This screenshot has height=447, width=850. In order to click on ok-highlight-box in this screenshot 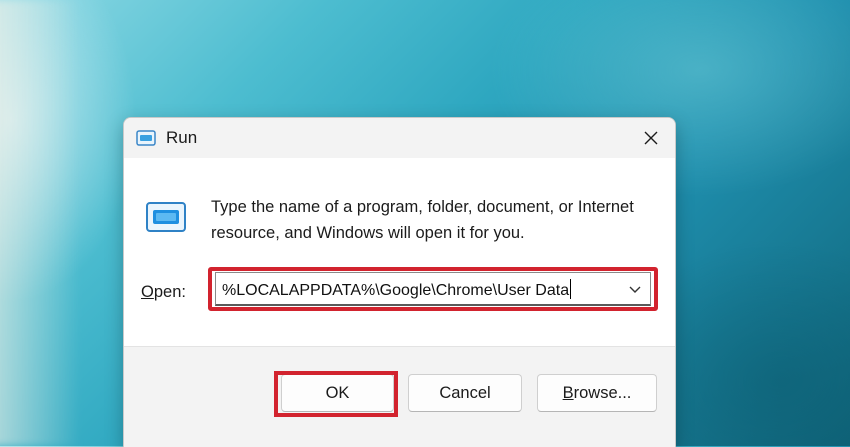, I will do `click(336, 394)`.